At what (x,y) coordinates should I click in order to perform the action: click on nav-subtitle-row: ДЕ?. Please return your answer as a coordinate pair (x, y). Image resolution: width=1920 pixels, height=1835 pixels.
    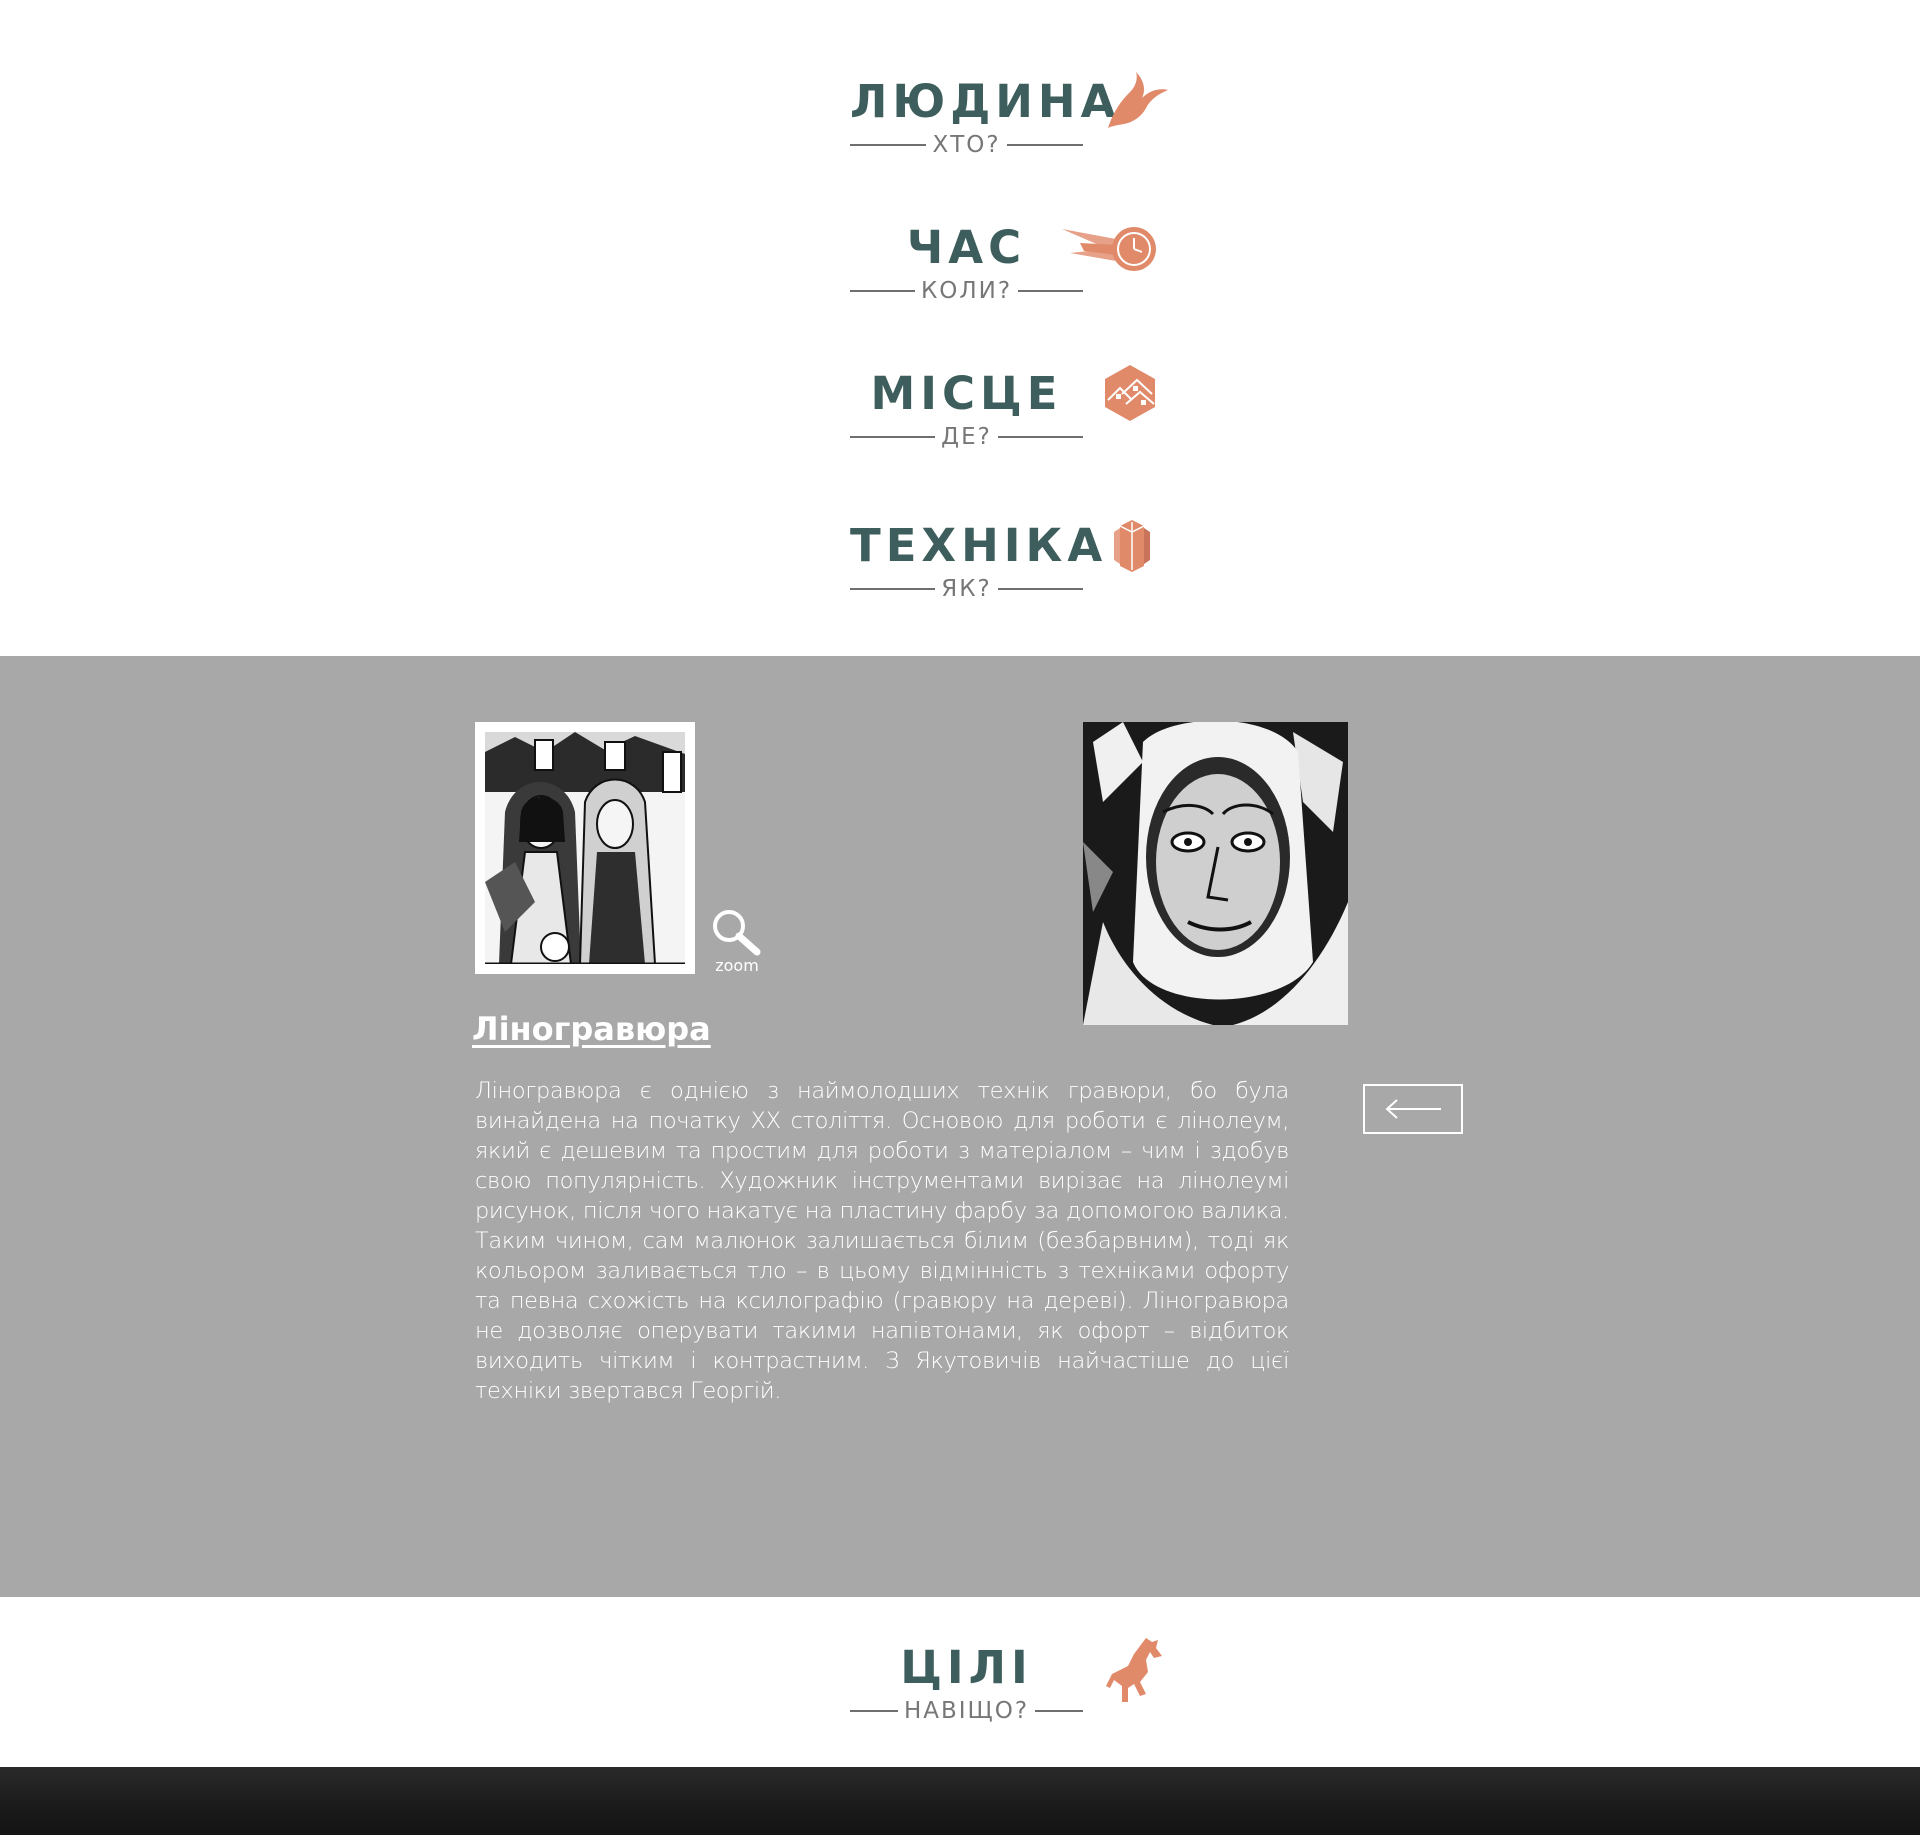
    Looking at the image, I should click on (966, 437).